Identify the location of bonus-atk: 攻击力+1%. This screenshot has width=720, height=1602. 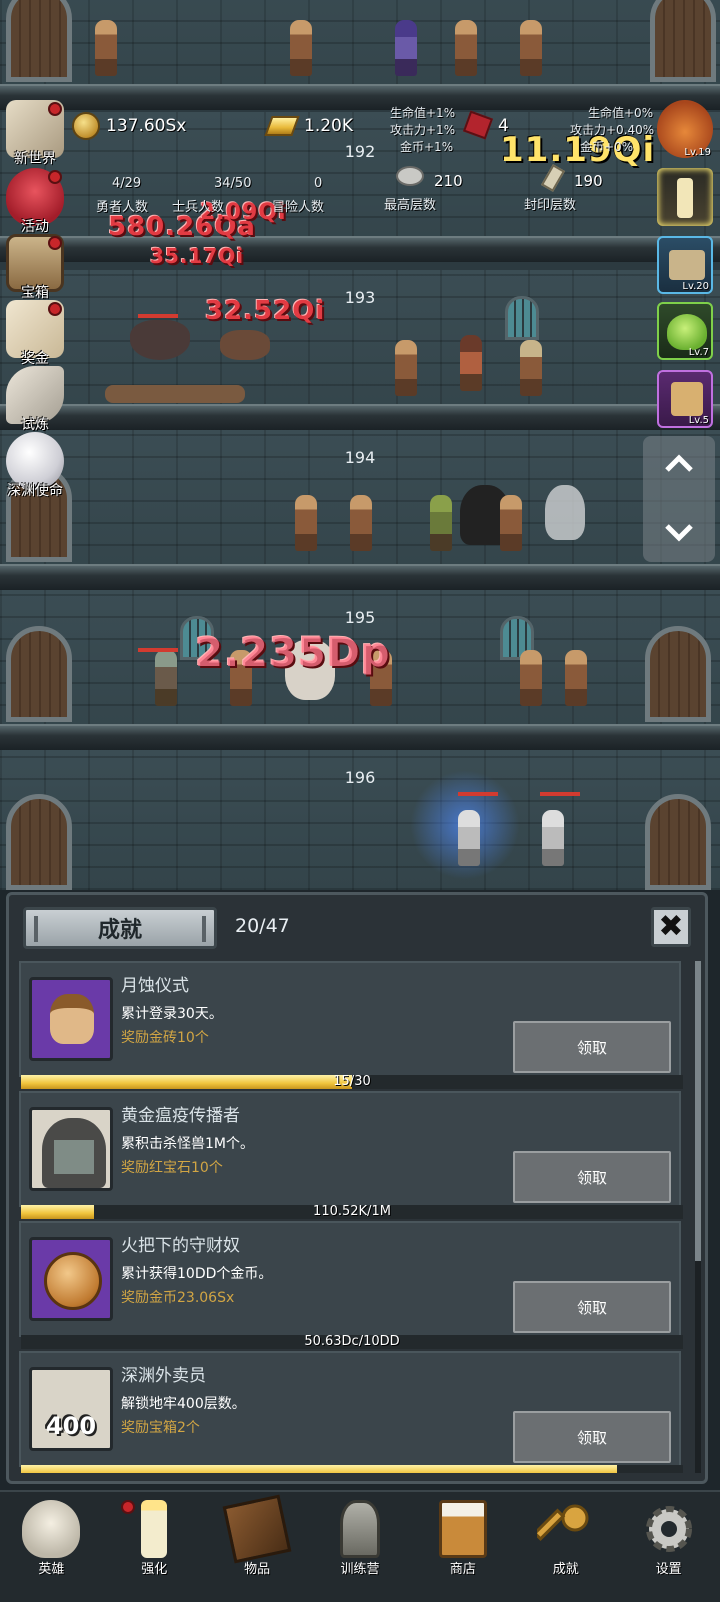
(423, 130).